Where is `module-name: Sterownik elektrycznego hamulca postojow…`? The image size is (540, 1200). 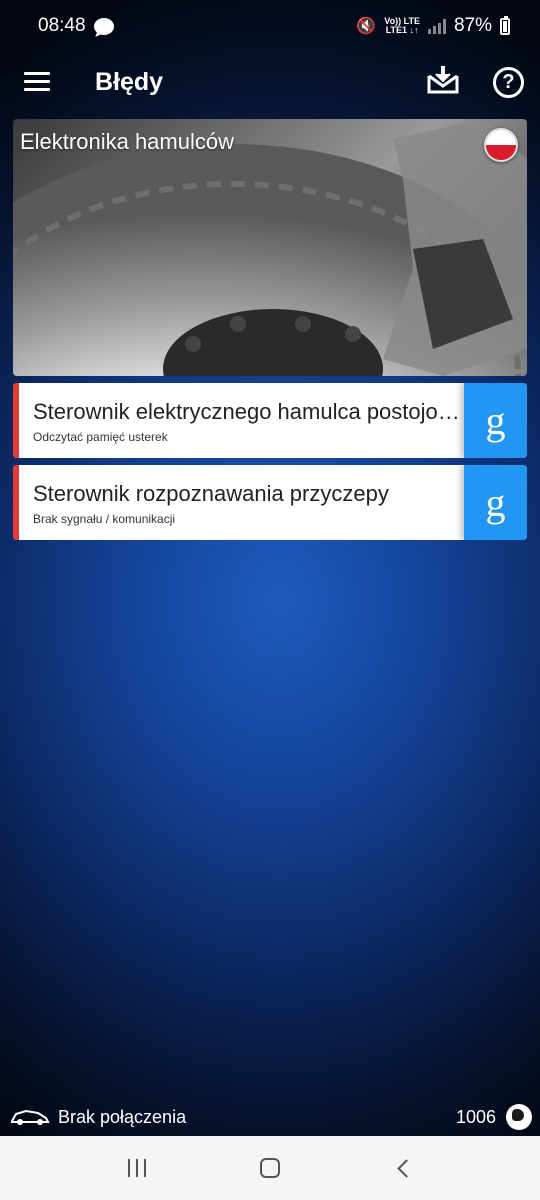 module-name: Sterownik elektrycznego hamulca postojow… is located at coordinates (247, 411).